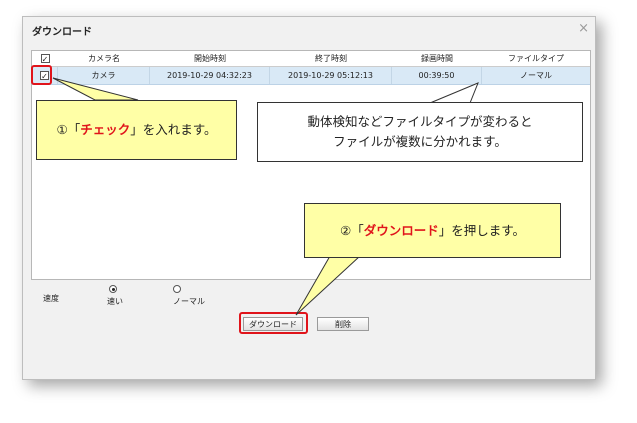 The image size is (637, 423). What do you see at coordinates (105, 129) in the screenshot?
I see `check-callout-emphasis: チェック` at bounding box center [105, 129].